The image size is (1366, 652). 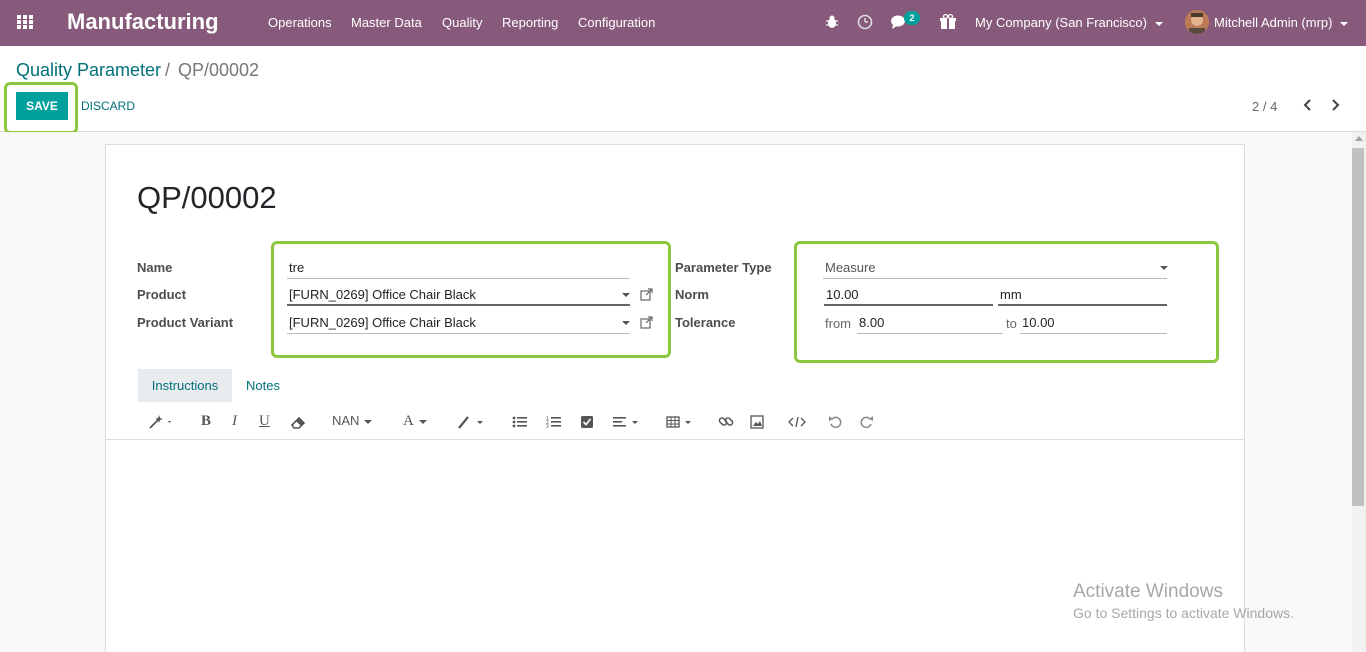 I want to click on company-switcher: My Company (San Francisco), so click(x=1069, y=22).